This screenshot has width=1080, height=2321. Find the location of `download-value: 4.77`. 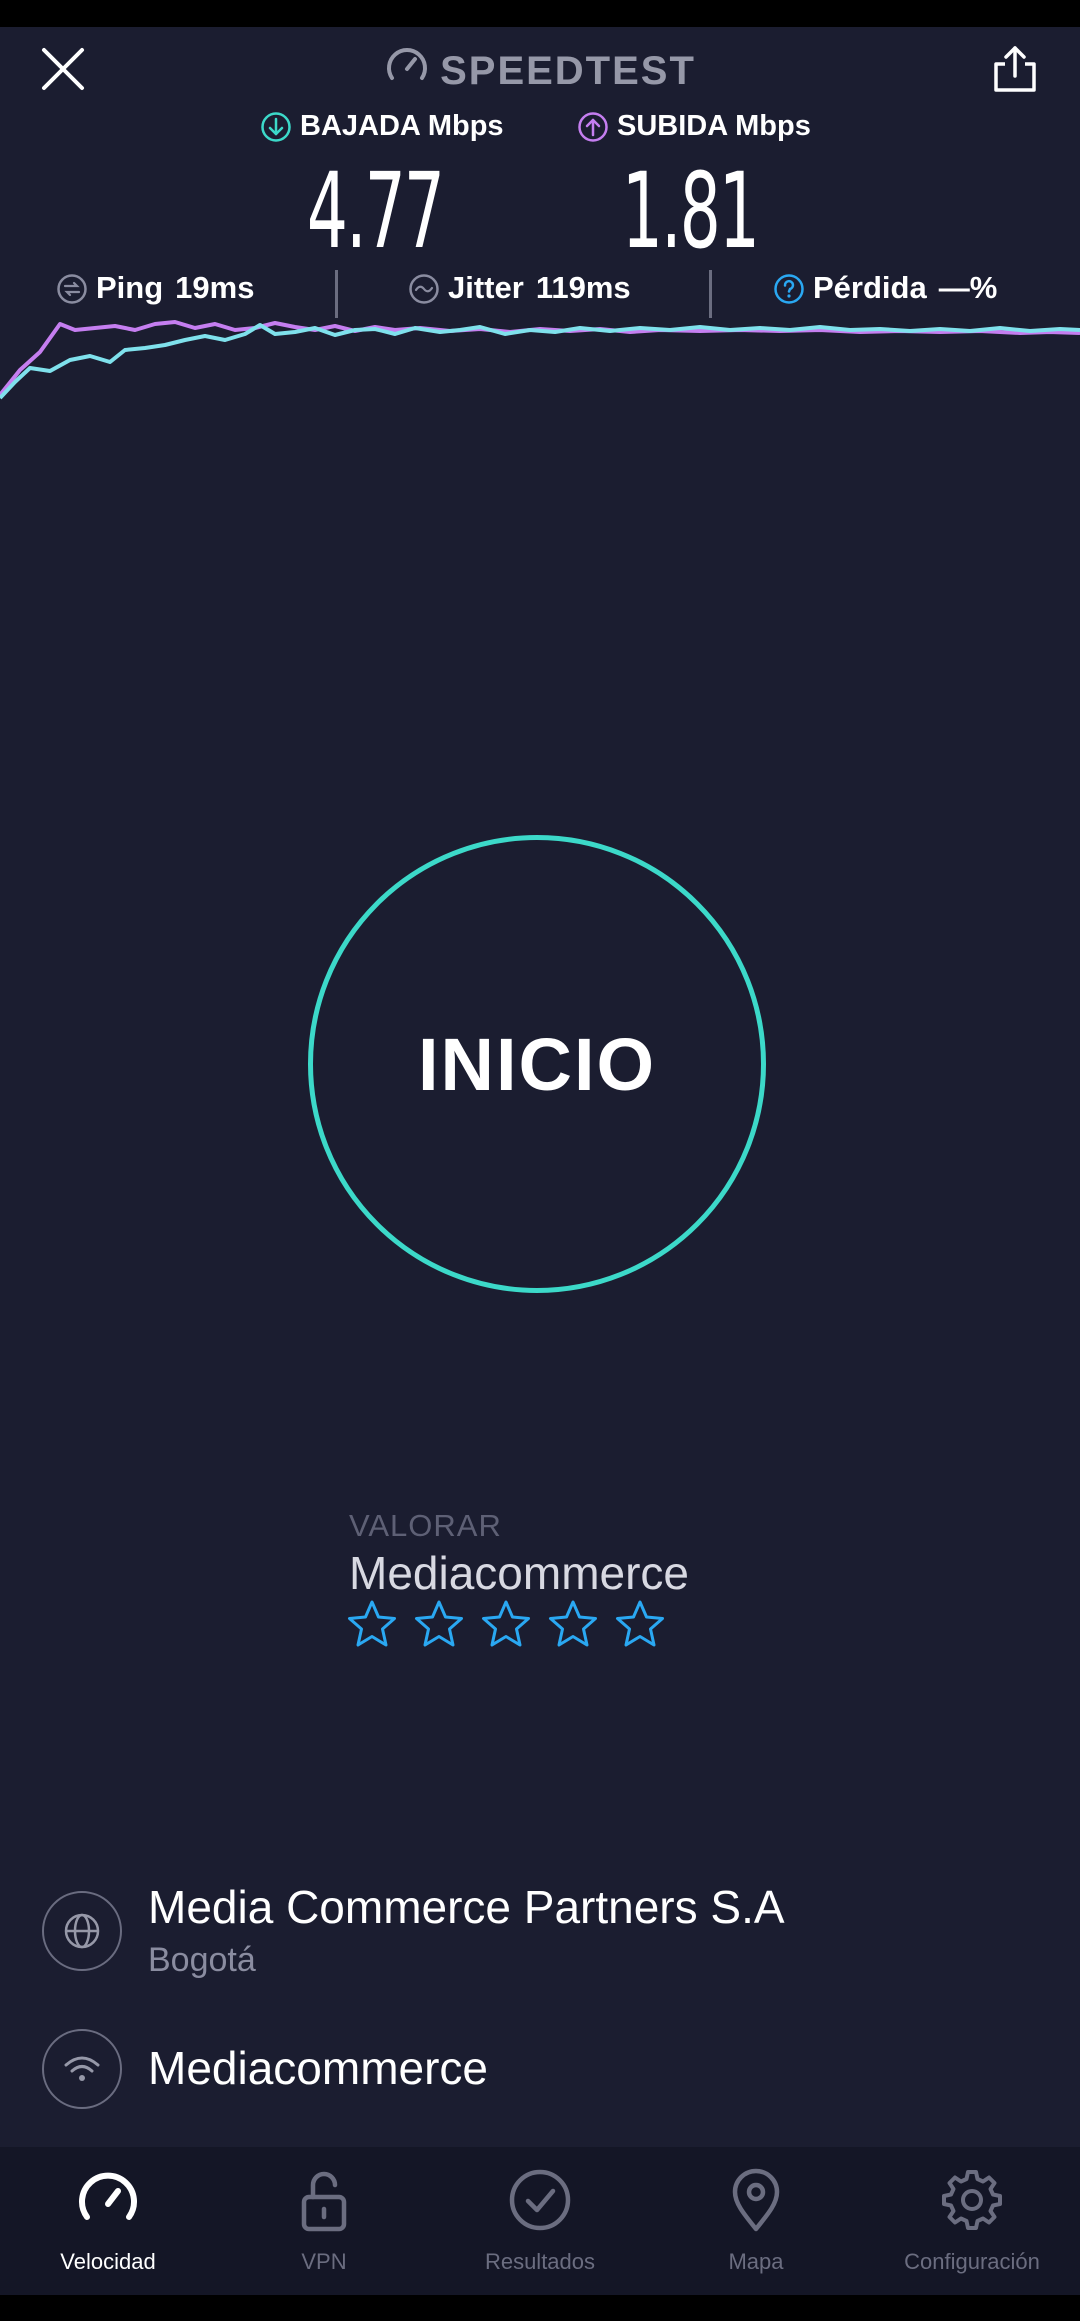

download-value: 4.77 is located at coordinates (375, 211).